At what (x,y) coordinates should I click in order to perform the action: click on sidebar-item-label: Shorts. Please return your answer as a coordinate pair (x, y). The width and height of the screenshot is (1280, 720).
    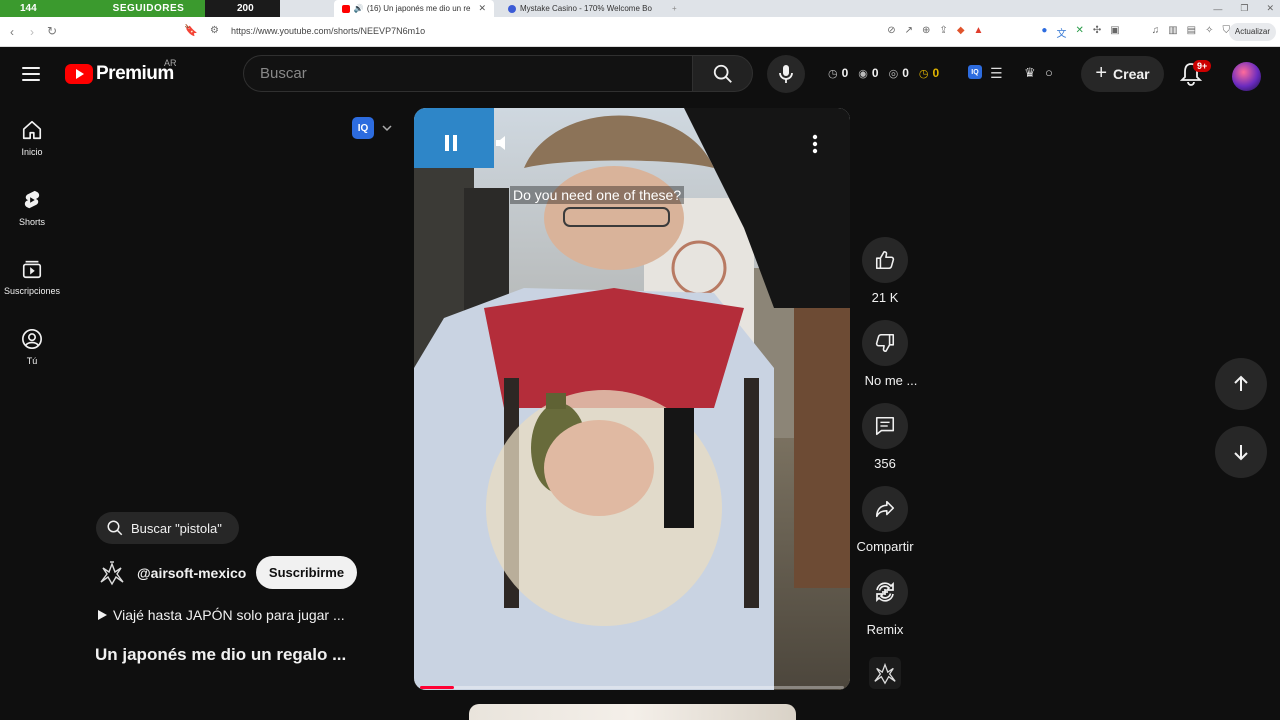
    Looking at the image, I should click on (31, 222).